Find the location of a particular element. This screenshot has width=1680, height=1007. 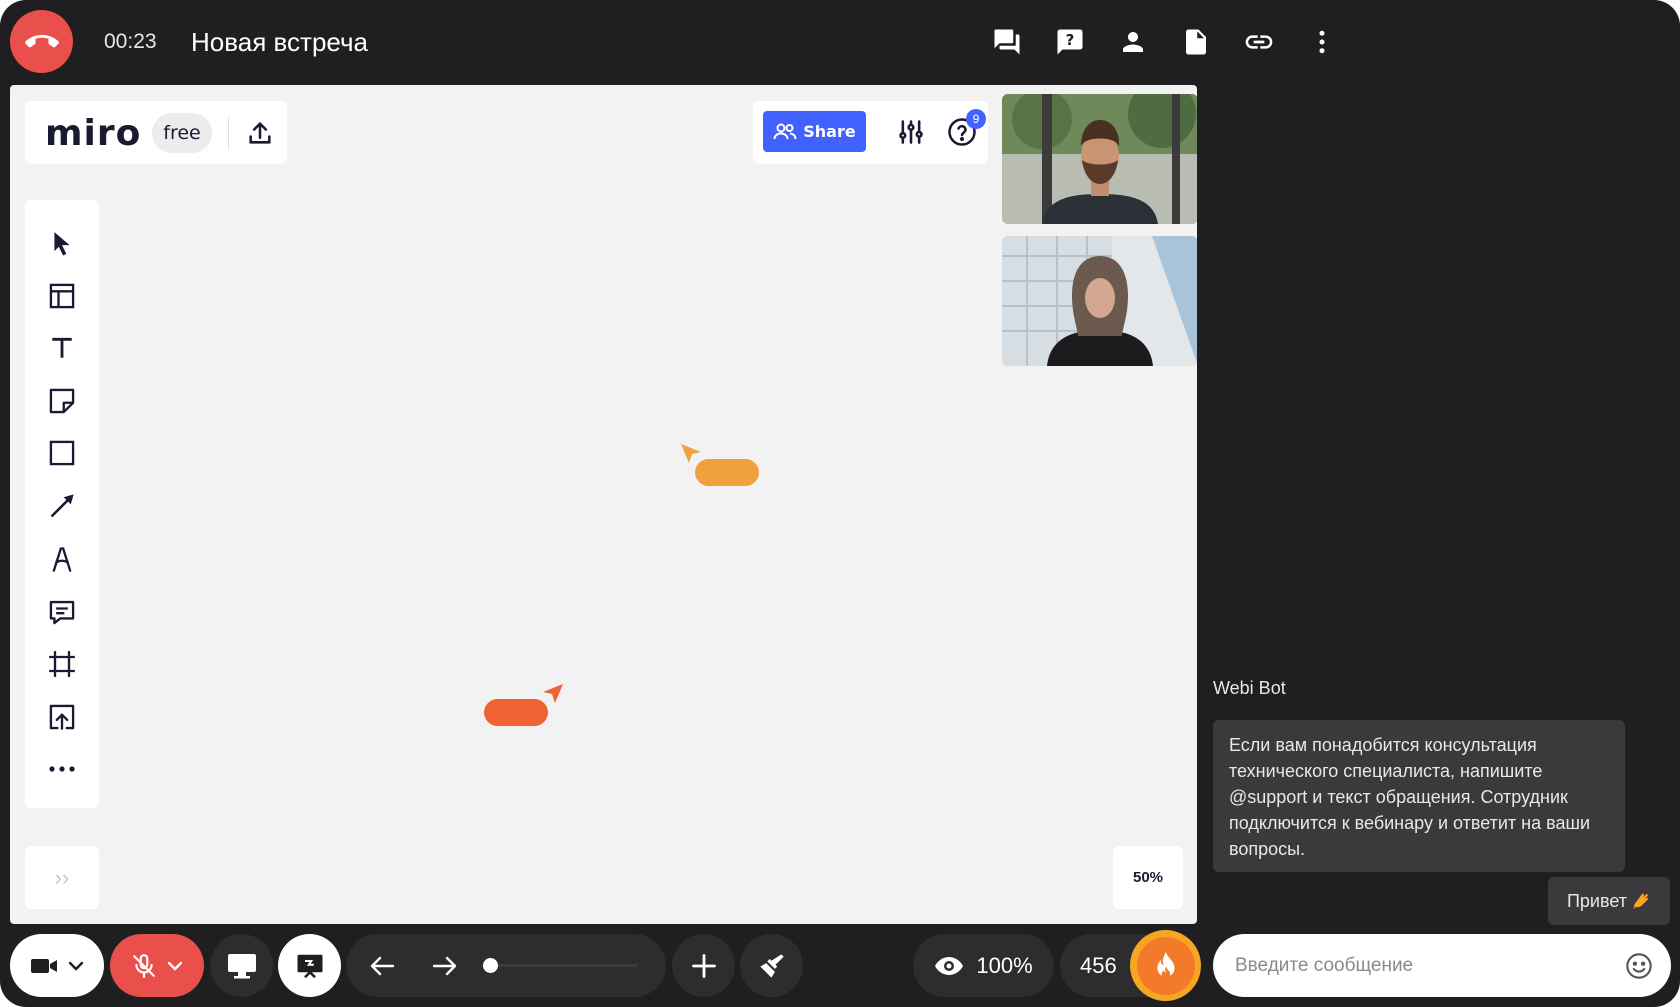

screen-share-button is located at coordinates (241, 965).